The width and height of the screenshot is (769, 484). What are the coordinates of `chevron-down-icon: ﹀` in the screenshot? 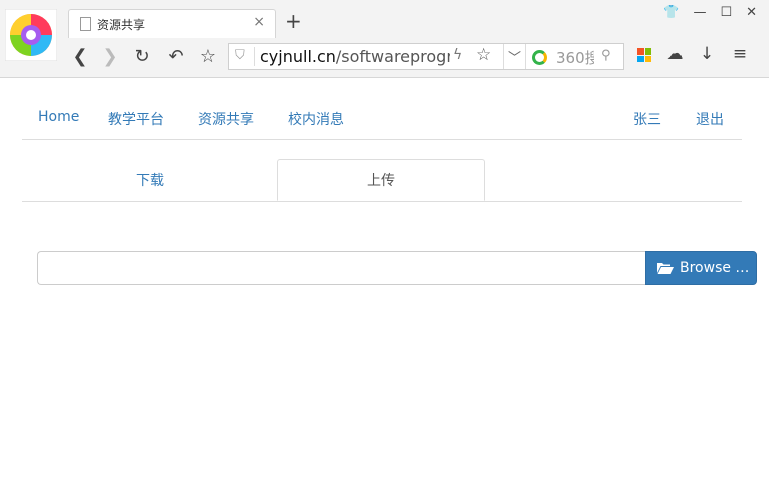 It's located at (514, 56).